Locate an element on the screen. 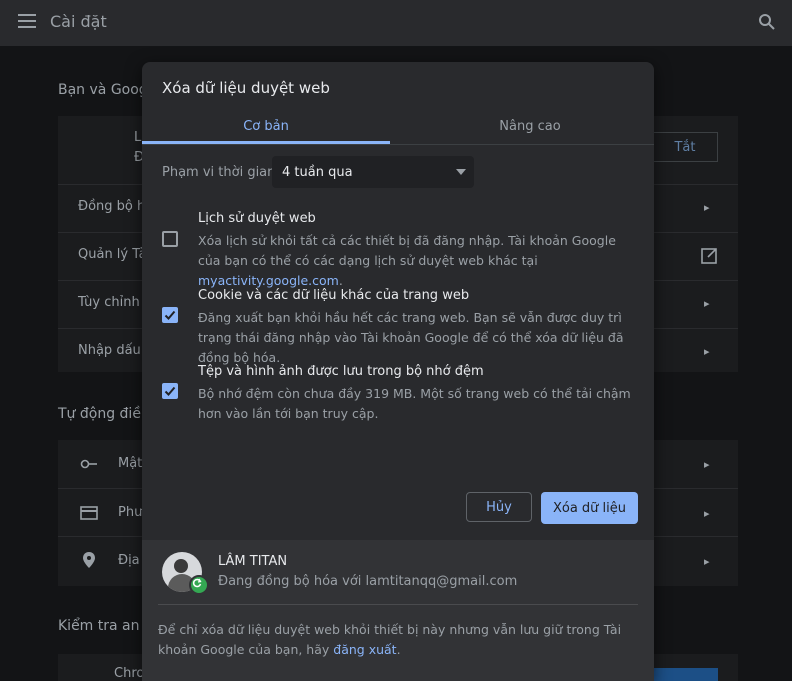 The height and width of the screenshot is (681, 792). section-you-and-google: Bạn và Googl is located at coordinates (105, 90).